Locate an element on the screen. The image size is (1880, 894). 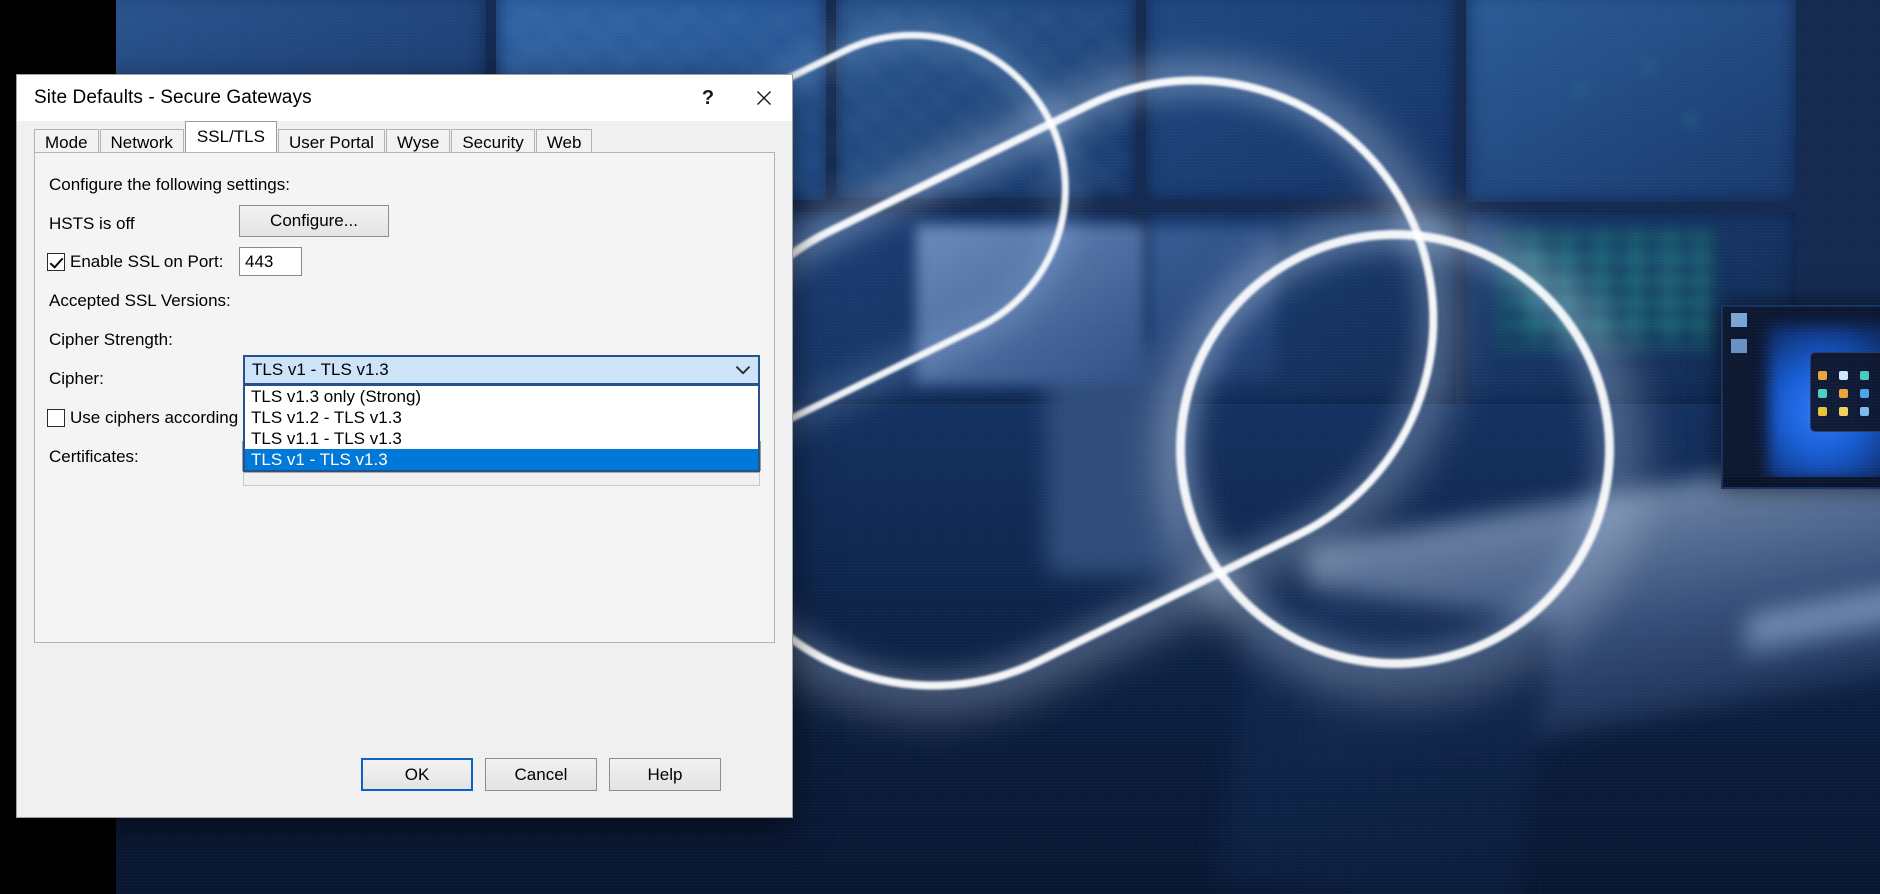
certificates-label: Certificates: is located at coordinates (94, 456).